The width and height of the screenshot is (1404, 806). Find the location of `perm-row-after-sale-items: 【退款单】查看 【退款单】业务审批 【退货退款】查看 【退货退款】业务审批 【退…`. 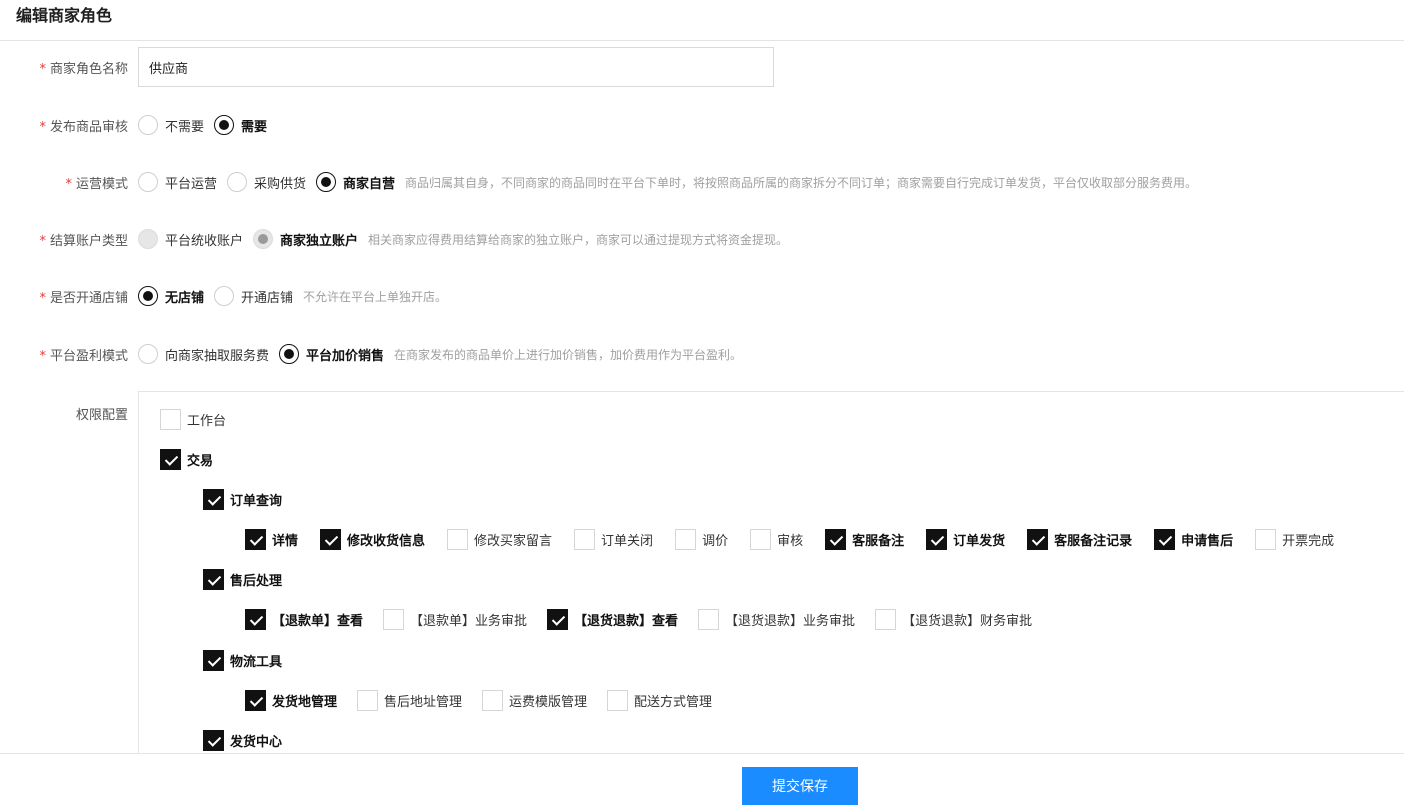

perm-row-after-sale-items: 【退款单】查看 【退款单】业务审批 【退货退款】查看 【退货退款】业务审批 【退… is located at coordinates (648, 619).